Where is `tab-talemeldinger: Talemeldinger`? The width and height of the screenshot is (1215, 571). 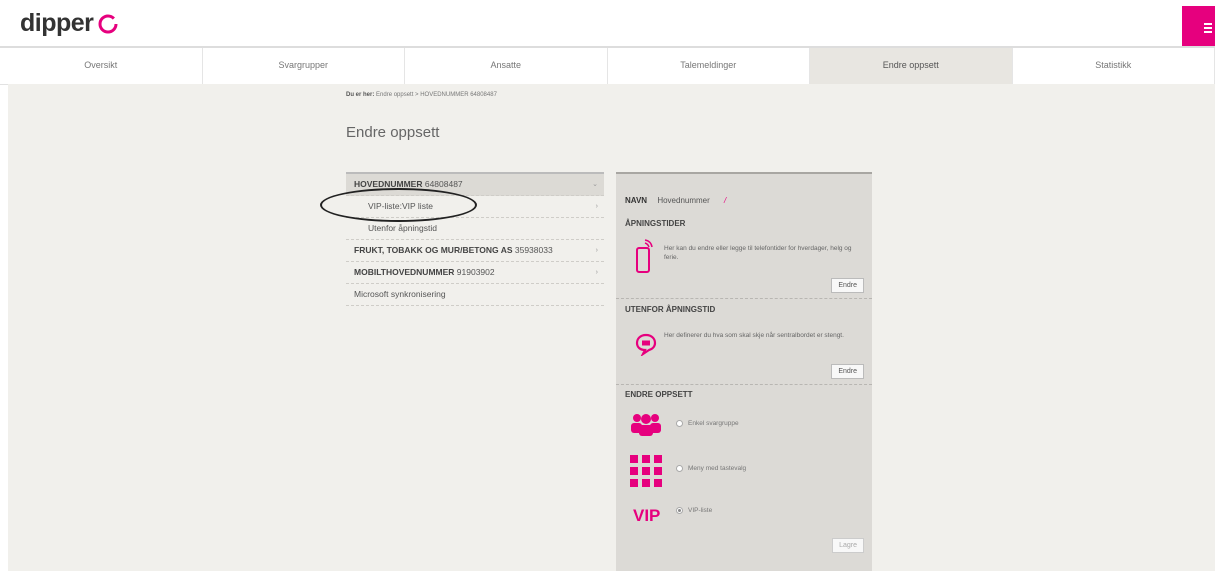 tab-talemeldinger: Talemeldinger is located at coordinates (709, 66).